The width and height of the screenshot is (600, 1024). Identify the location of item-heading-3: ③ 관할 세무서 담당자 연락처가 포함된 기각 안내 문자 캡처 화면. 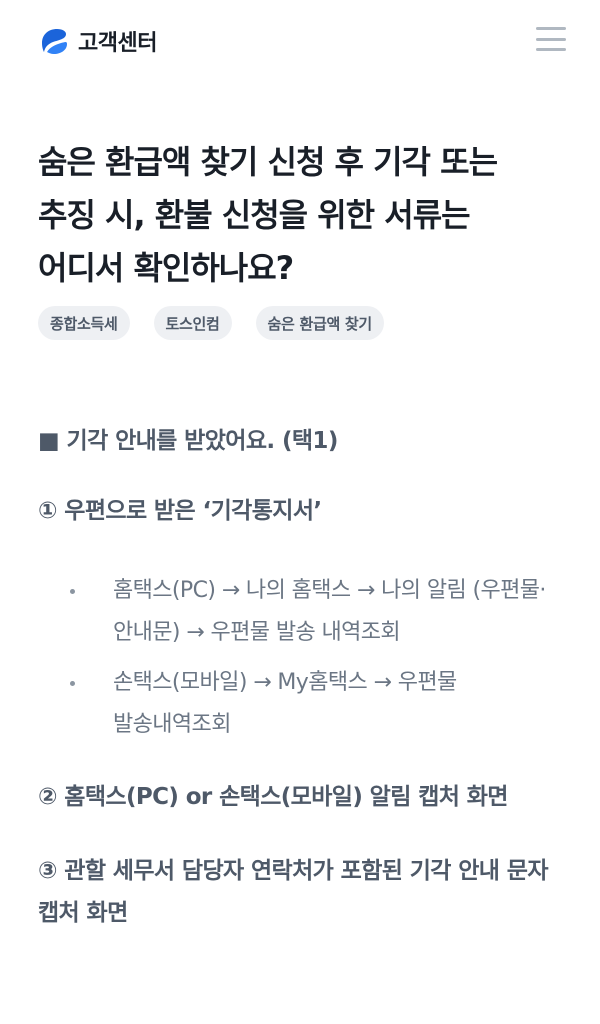
(293, 892).